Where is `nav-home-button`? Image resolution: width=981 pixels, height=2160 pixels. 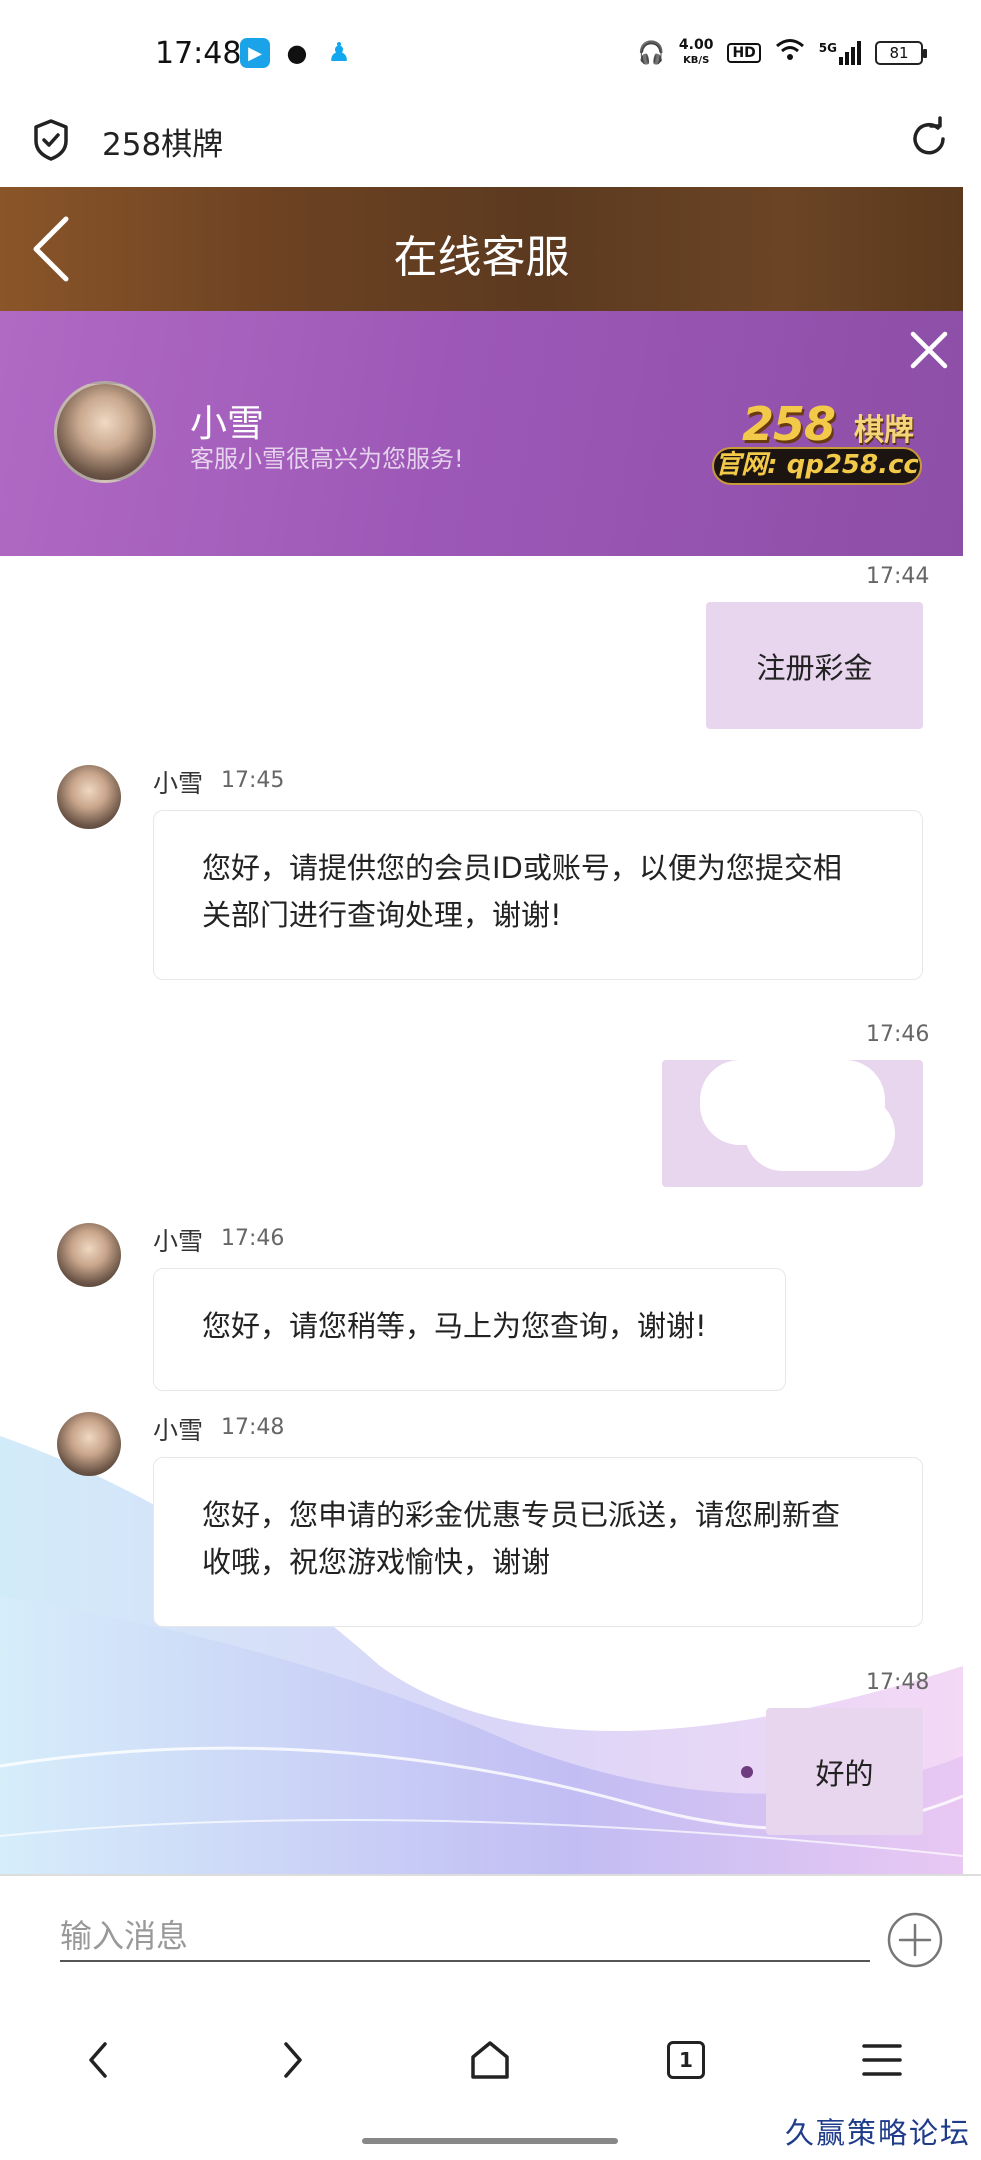 nav-home-button is located at coordinates (490, 2060).